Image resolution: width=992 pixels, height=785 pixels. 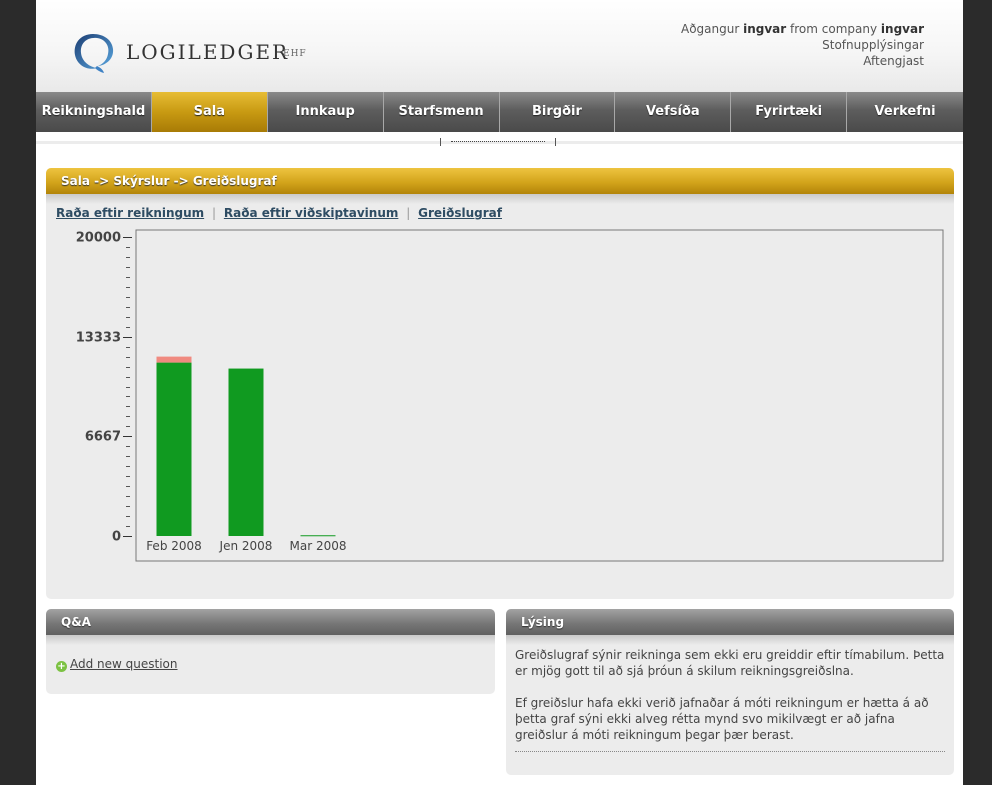 What do you see at coordinates (311, 213) in the screenshot?
I see `sort-by-customer-link: Raða eftir viðskiptavinum` at bounding box center [311, 213].